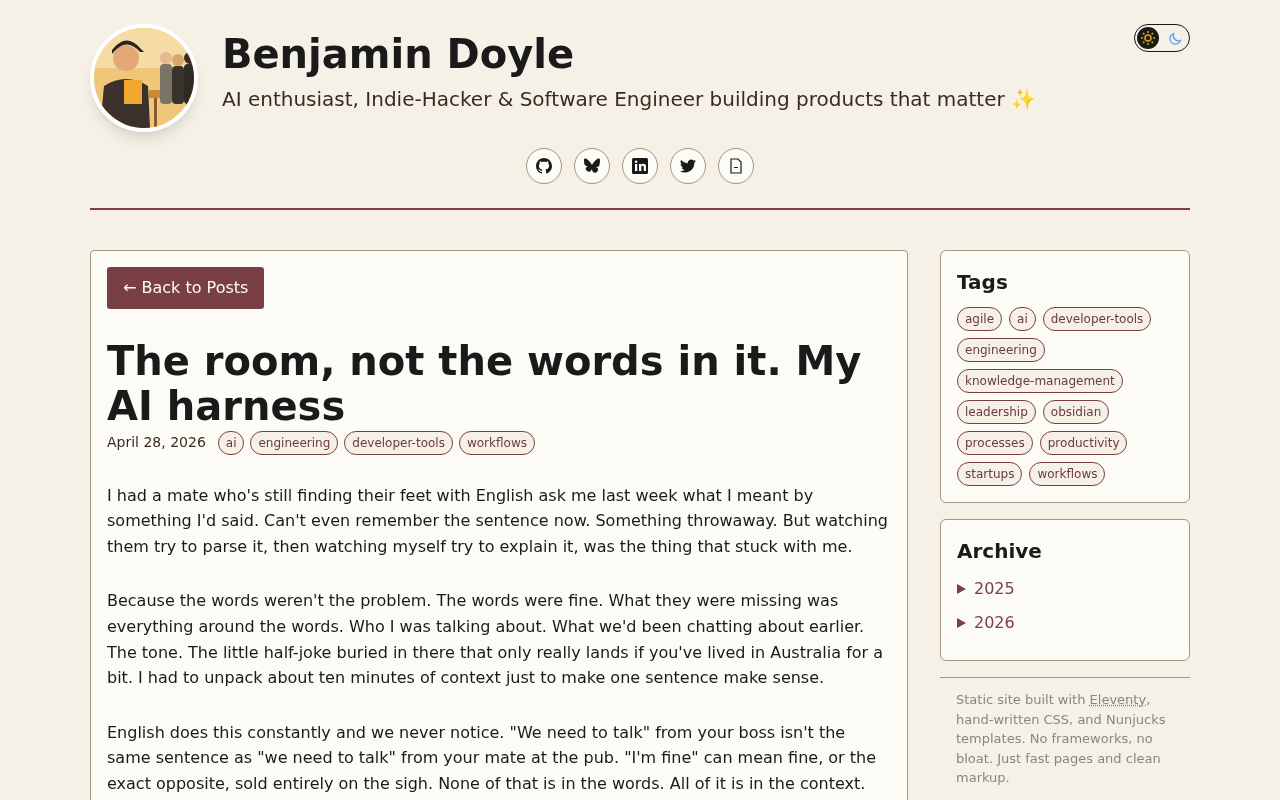 The height and width of the screenshot is (800, 1280). What do you see at coordinates (485, 384) in the screenshot?
I see `post-title: The room, not the words in it. My AI harness` at bounding box center [485, 384].